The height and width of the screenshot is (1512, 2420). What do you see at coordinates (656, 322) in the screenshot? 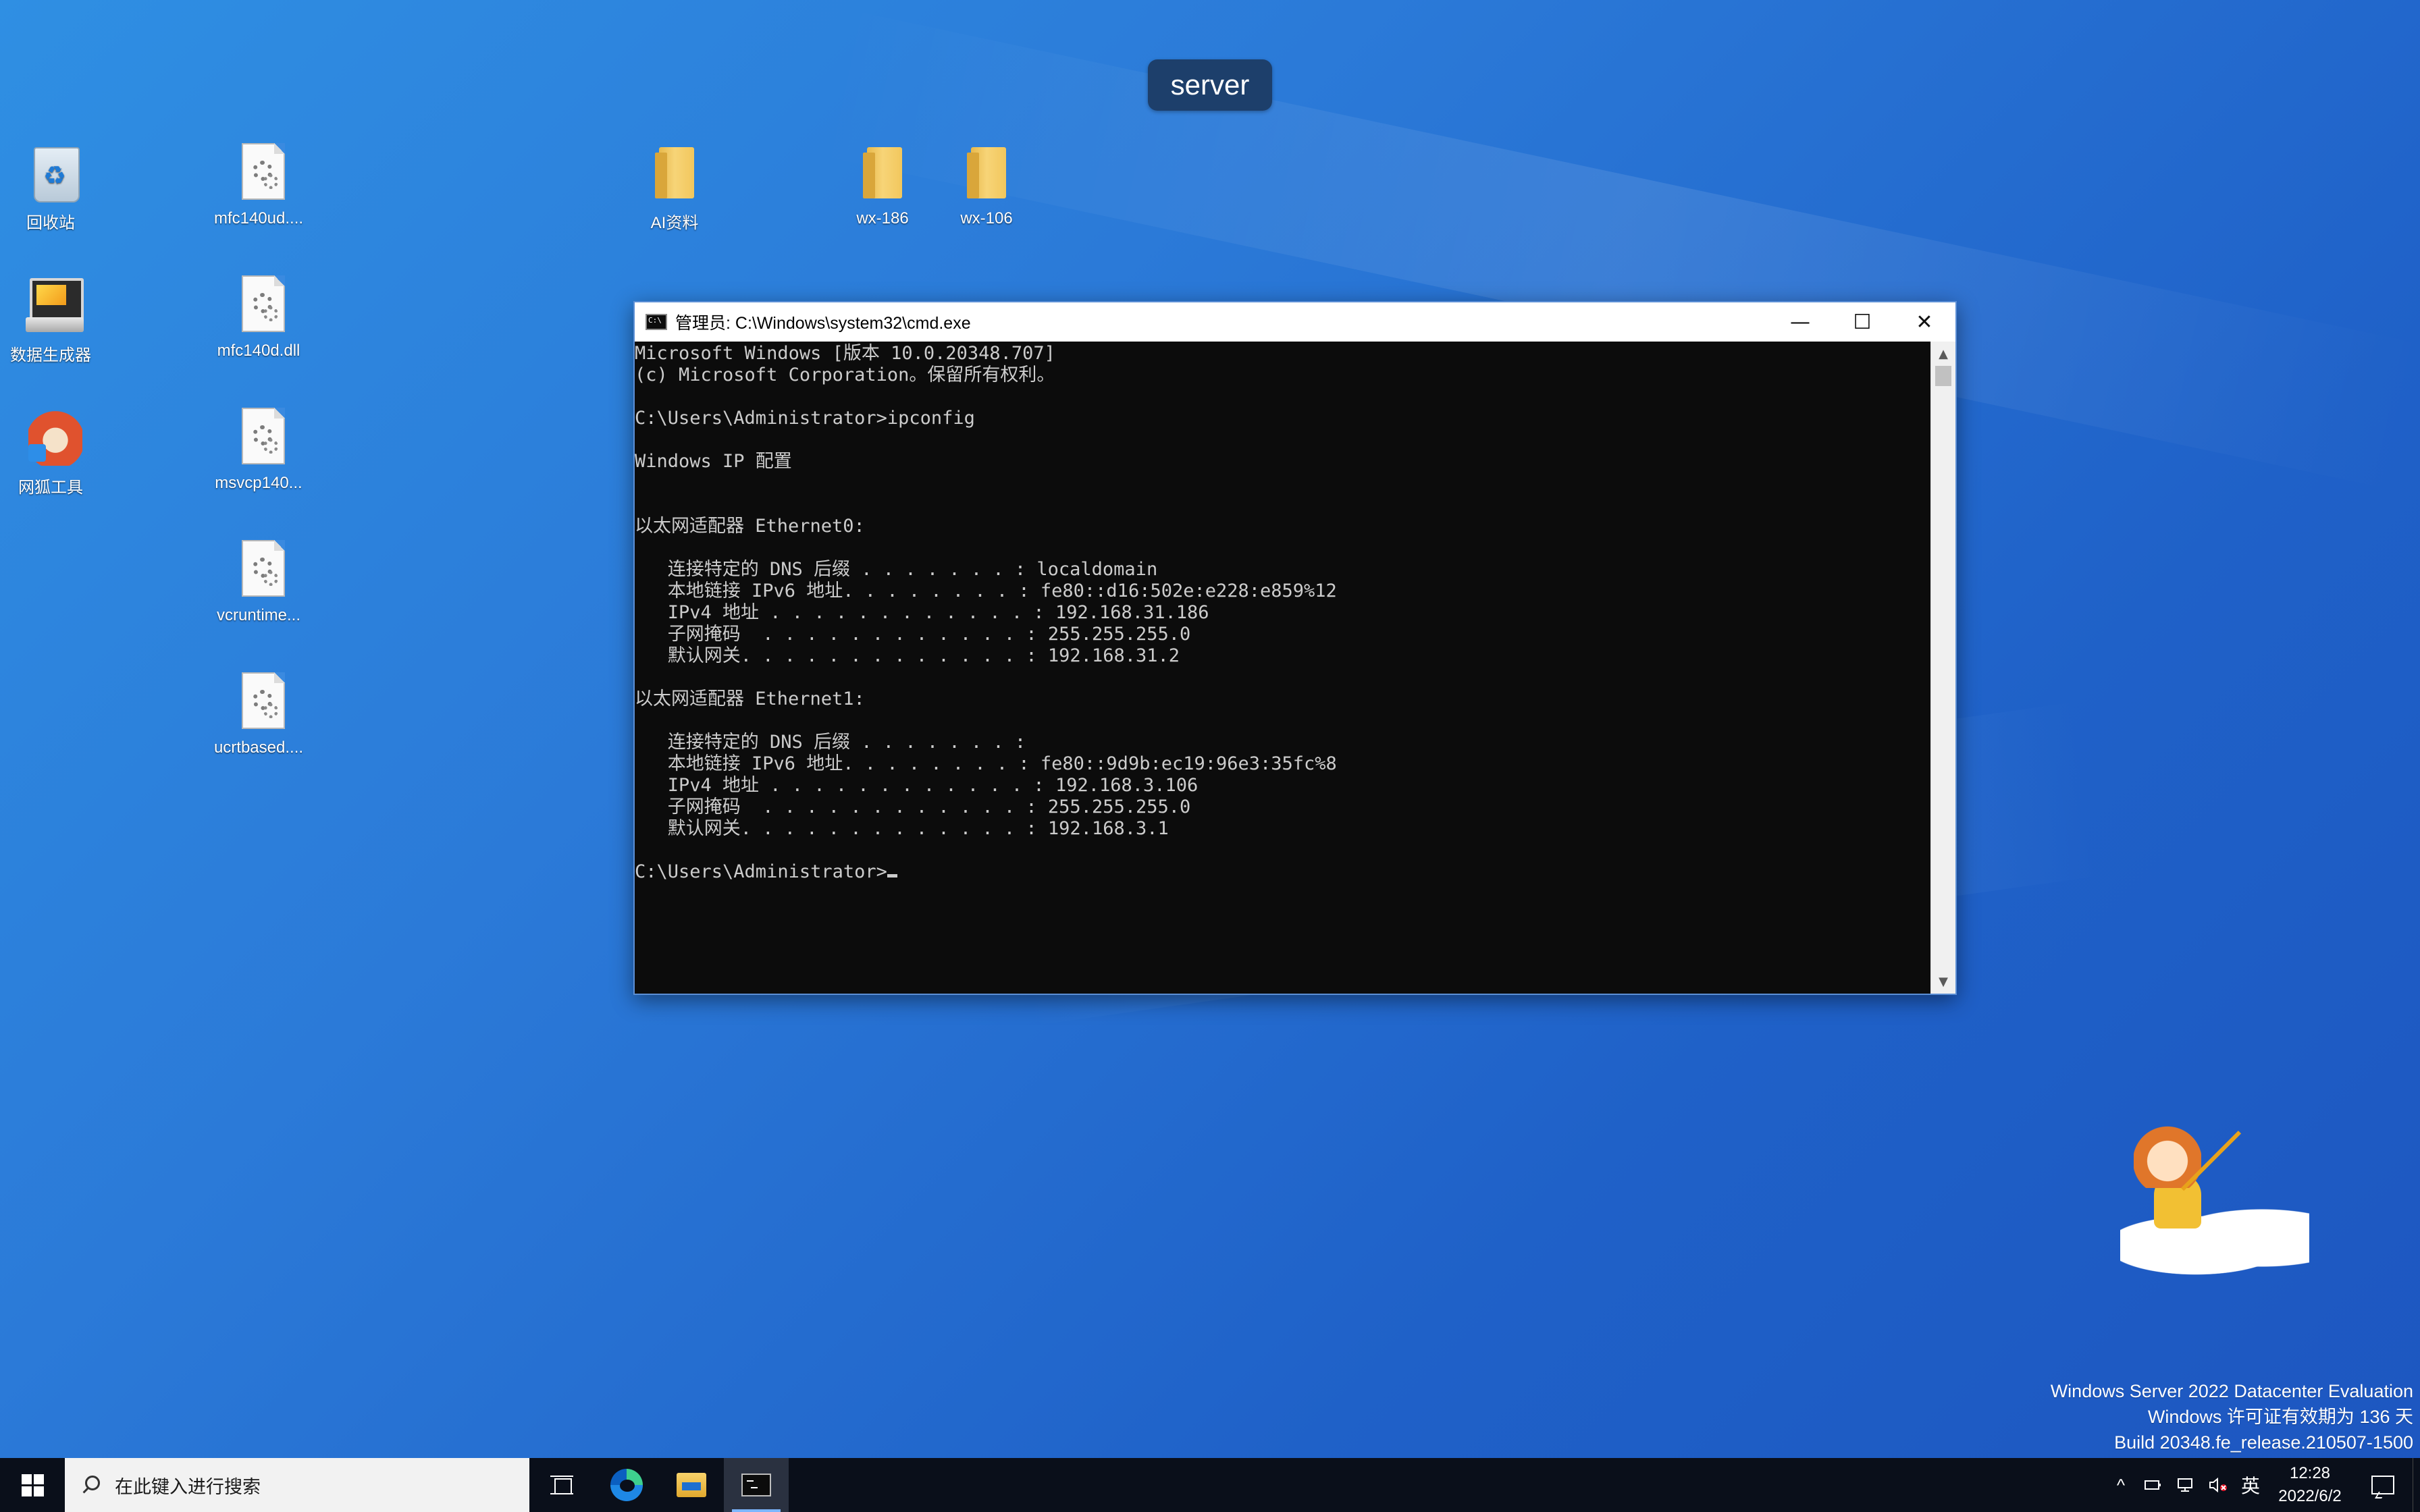
I see `cmd-app-icon` at bounding box center [656, 322].